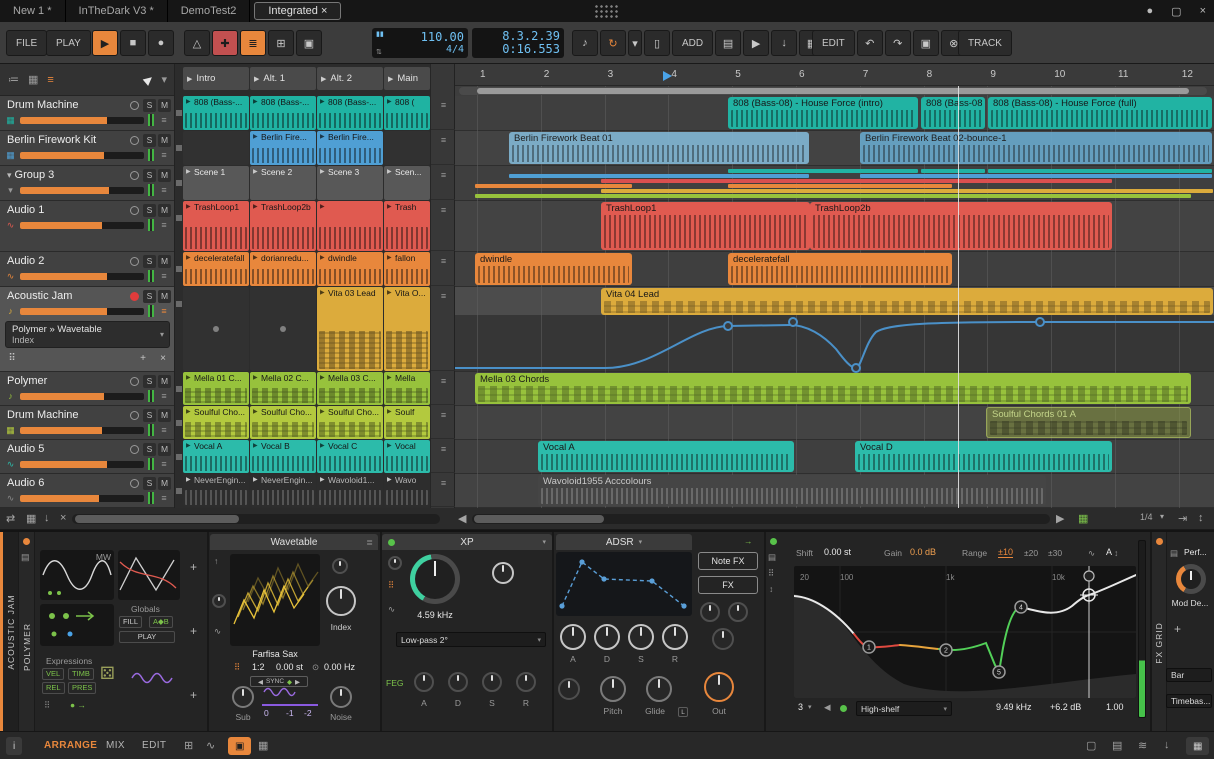 The image size is (1214, 759). I want to click on auto-gain-arrows-icon: ↕, so click(1116, 553).